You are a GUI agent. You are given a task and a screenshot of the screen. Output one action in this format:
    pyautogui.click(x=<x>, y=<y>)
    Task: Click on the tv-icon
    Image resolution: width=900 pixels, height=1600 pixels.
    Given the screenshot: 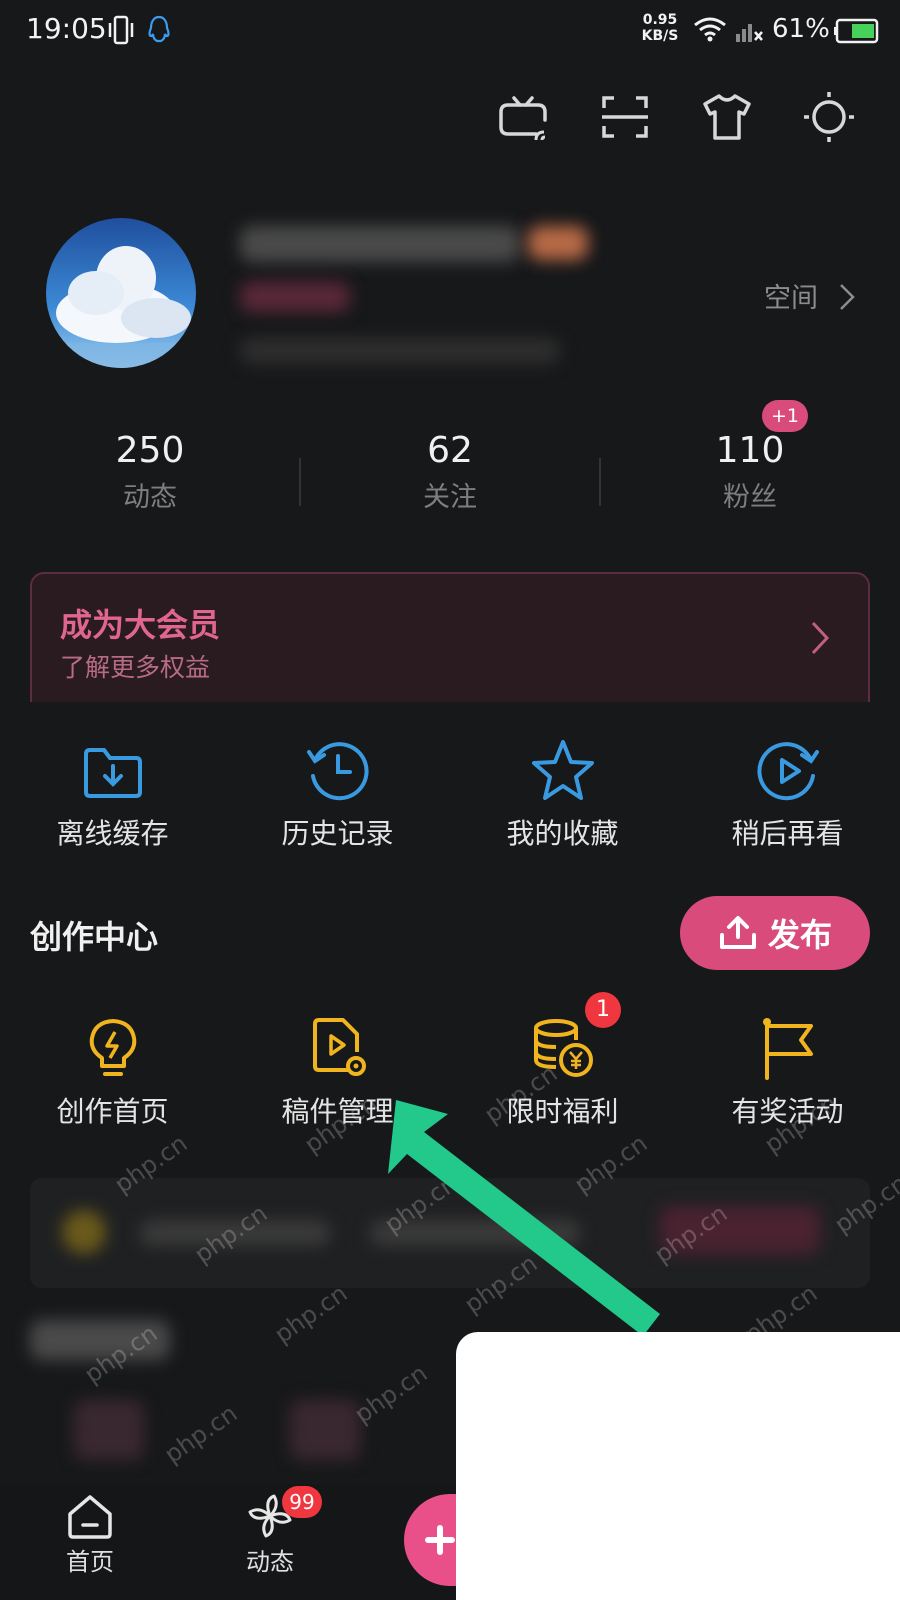 What is the action you would take?
    pyautogui.click(x=523, y=117)
    